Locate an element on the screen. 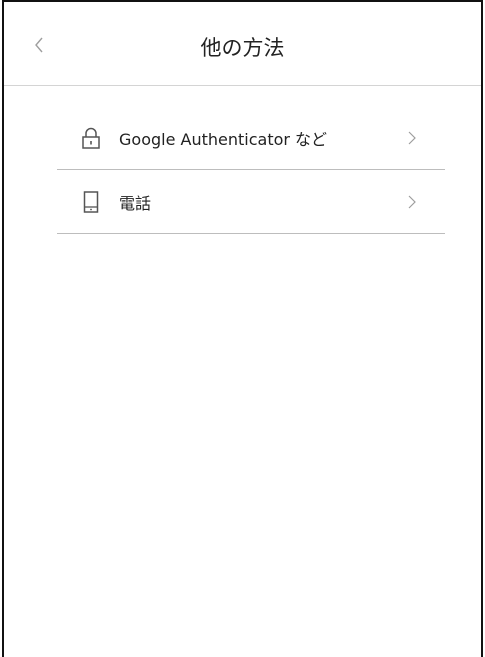 The image size is (485, 657). option-label: 電話 is located at coordinates (135, 203).